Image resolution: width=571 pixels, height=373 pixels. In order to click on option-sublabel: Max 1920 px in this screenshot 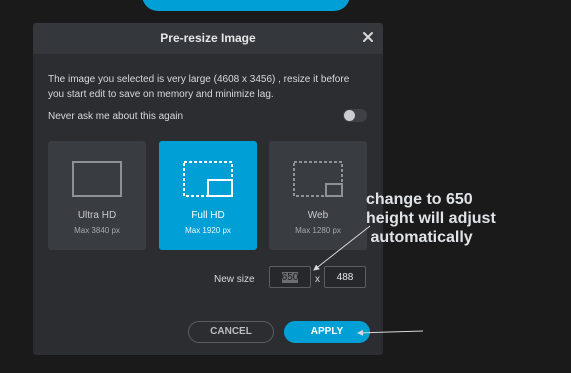, I will do `click(208, 230)`.